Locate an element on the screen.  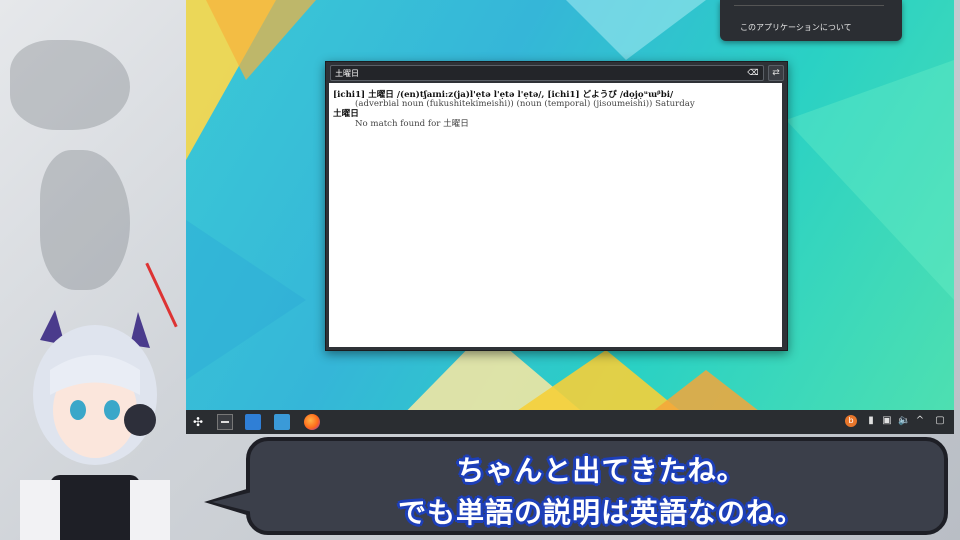
update-icon: b is located at coordinates (851, 421).